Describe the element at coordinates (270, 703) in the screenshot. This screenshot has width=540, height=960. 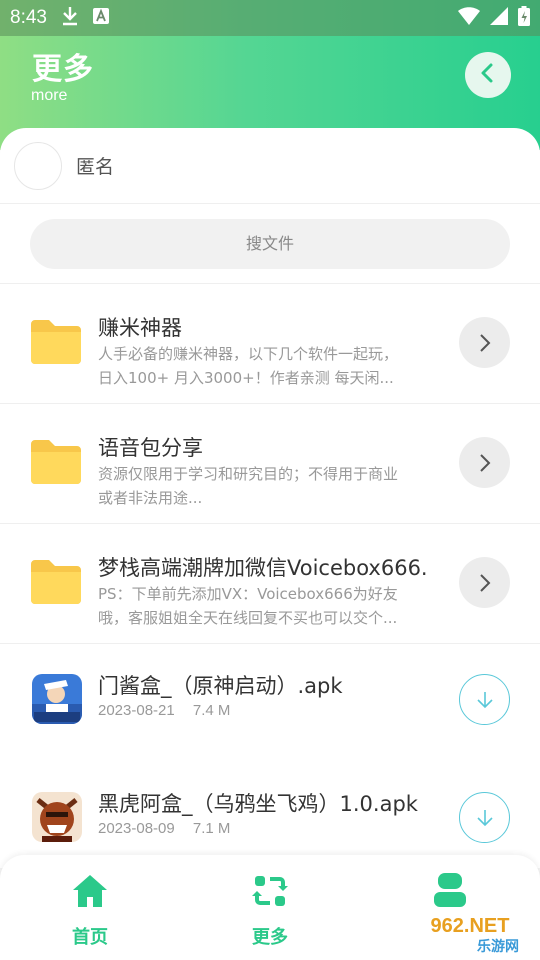
I see `file-item: 门酱盒_（原神启动）.apk 2023-08-21 7.4 M` at that location.